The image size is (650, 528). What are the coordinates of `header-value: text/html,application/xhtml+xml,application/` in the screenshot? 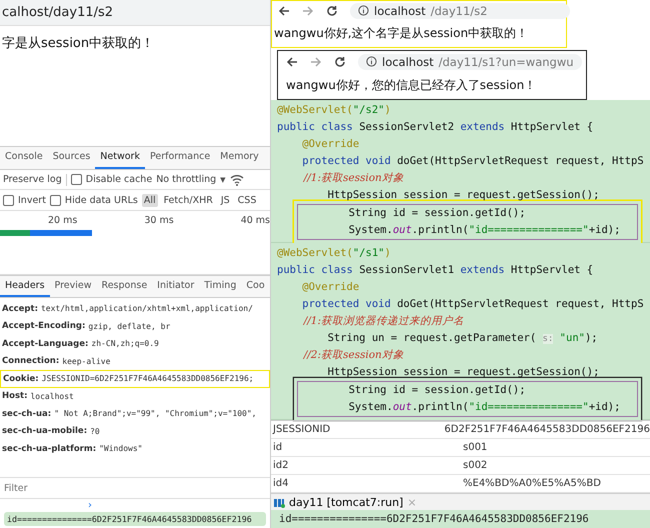 It's located at (146, 309).